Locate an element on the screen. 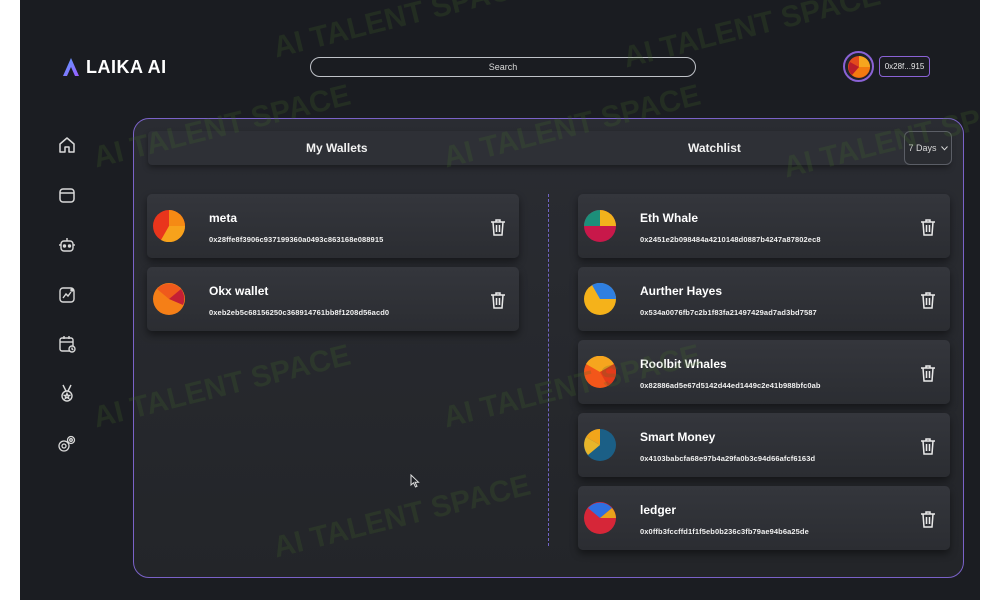 Image resolution: width=1000 pixels, height=600 pixels. time-range-select: 7 Days is located at coordinates (928, 148).